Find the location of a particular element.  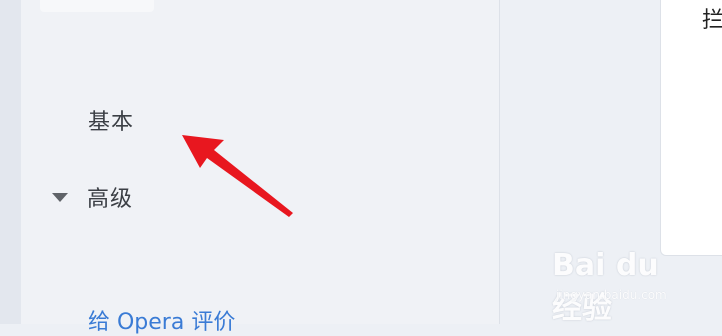

sidebar-search-box-edge is located at coordinates (97, 6).